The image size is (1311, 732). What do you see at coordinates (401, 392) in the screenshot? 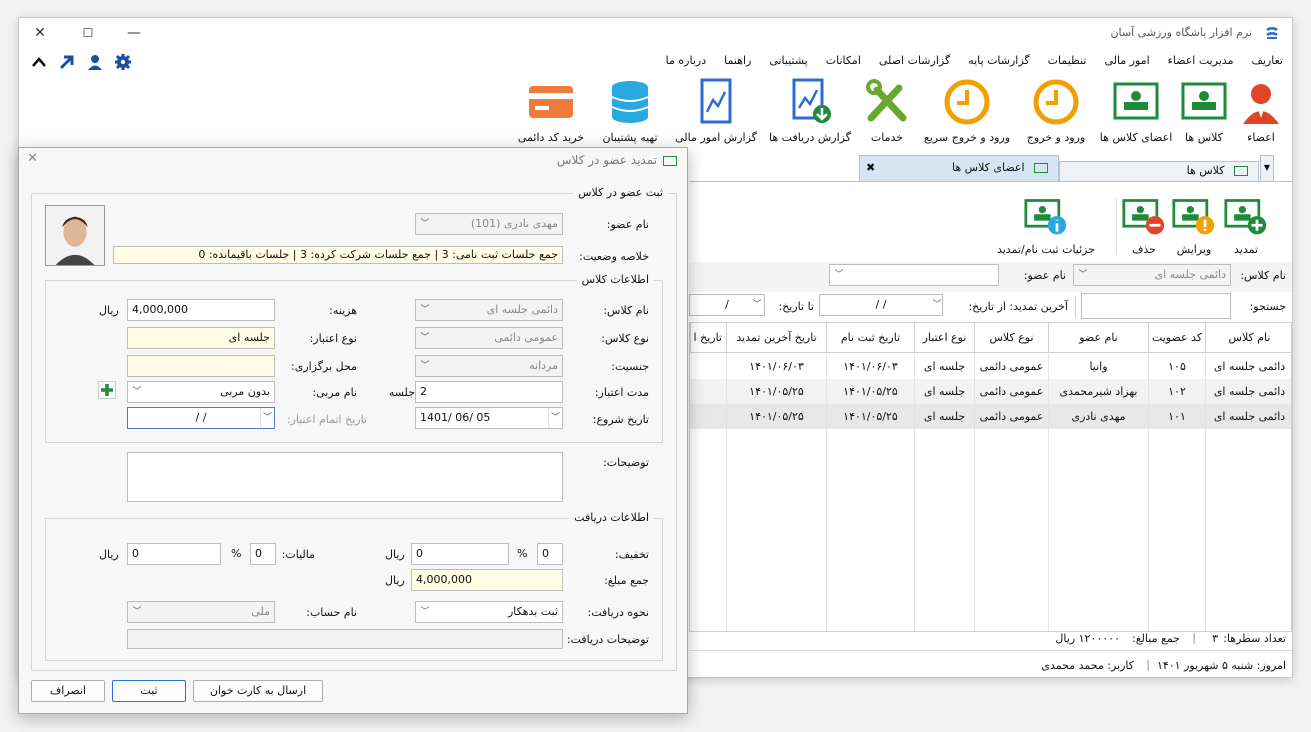
I see `session-unit: جلسه` at bounding box center [401, 392].